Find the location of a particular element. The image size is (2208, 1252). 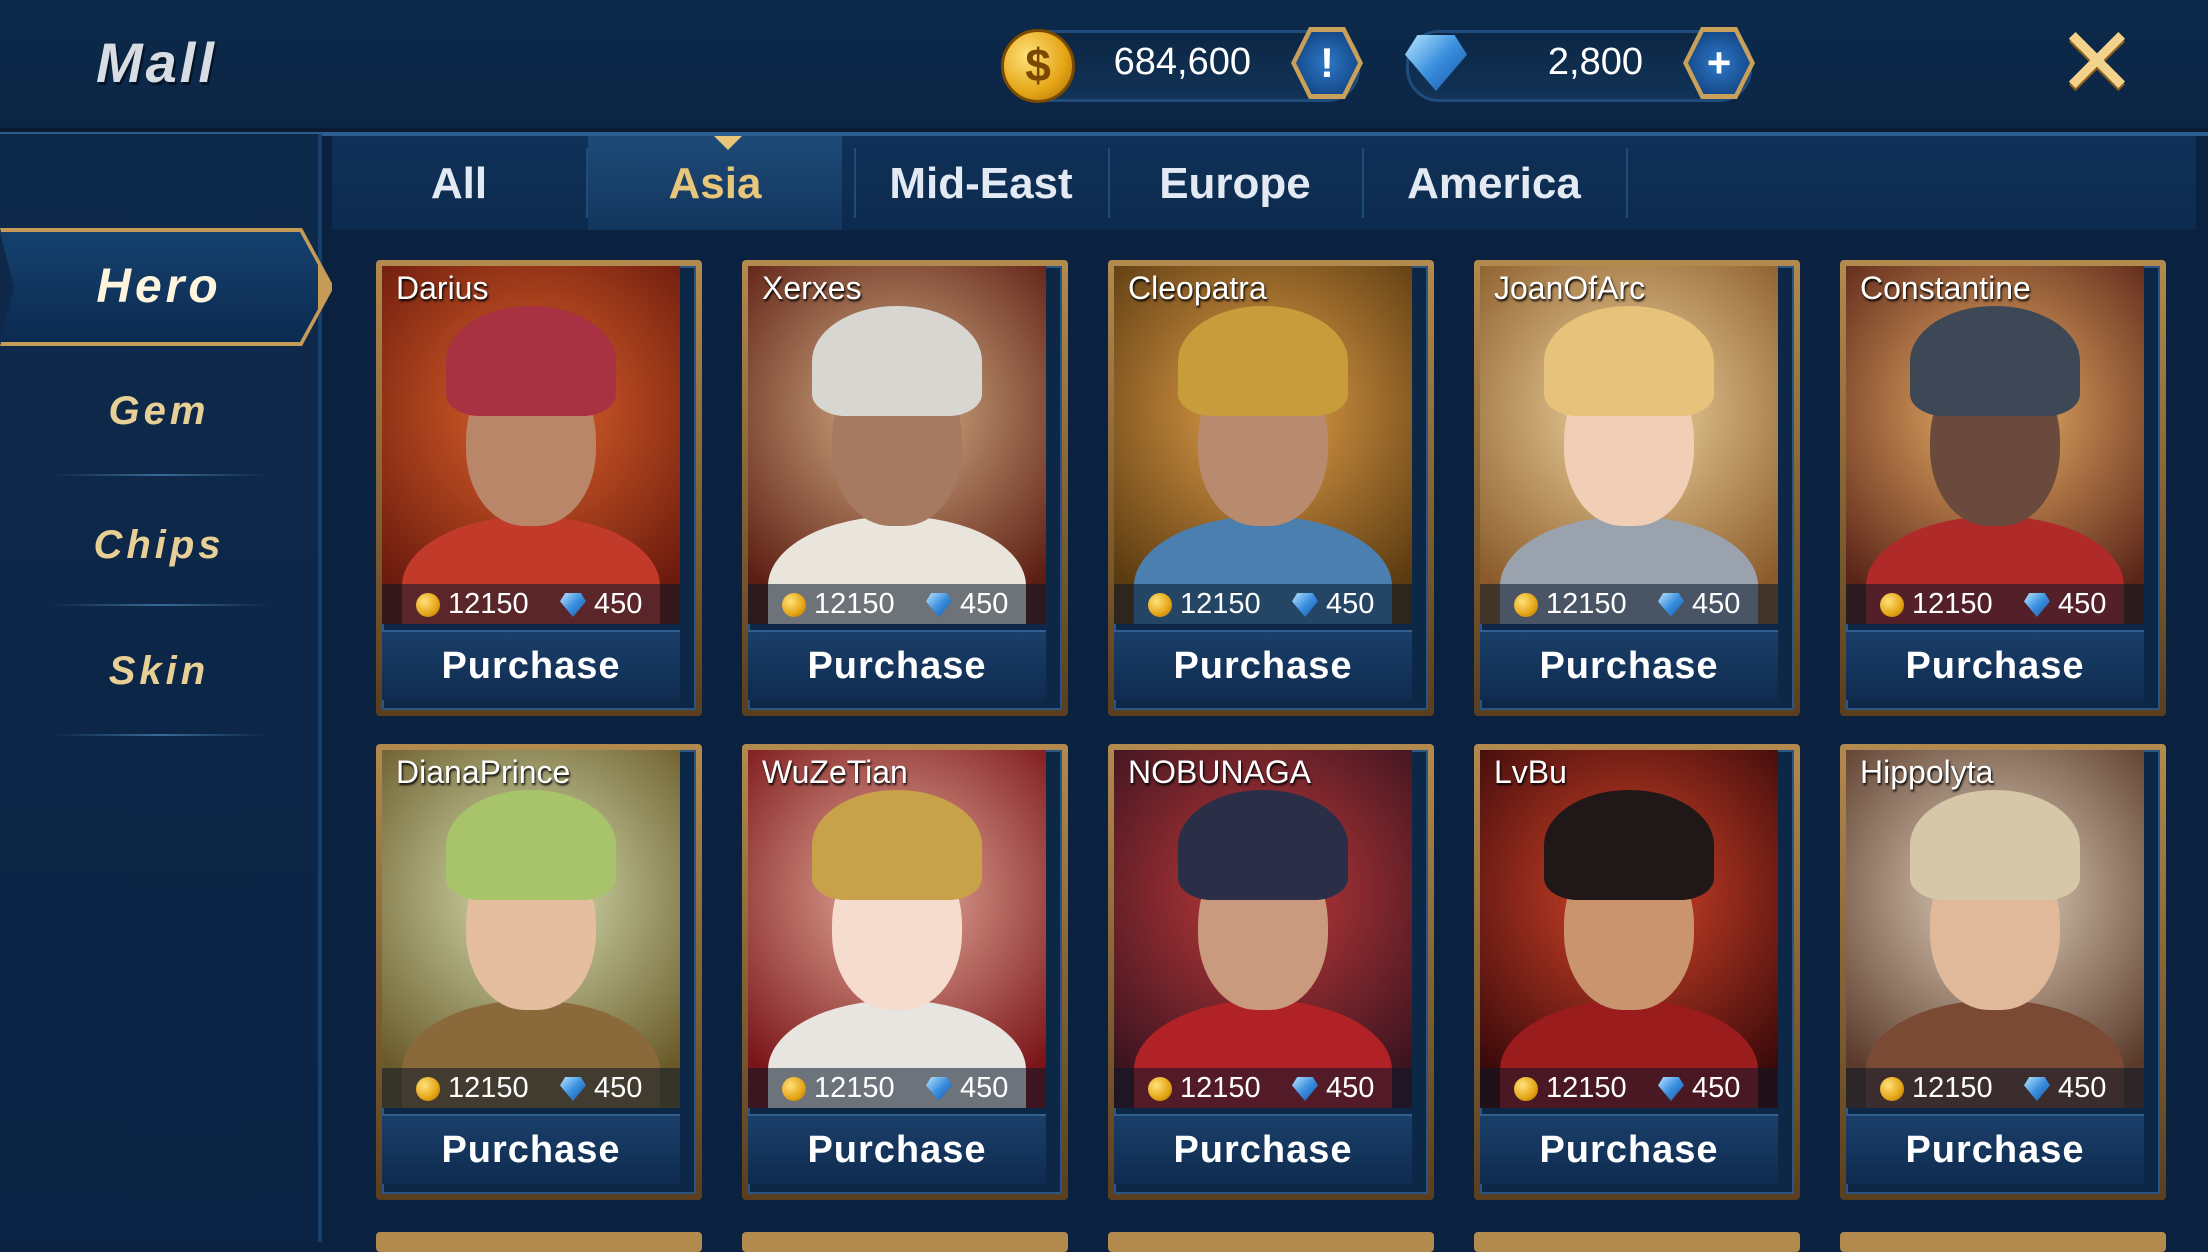

add-gems-button: + is located at coordinates (1719, 63).